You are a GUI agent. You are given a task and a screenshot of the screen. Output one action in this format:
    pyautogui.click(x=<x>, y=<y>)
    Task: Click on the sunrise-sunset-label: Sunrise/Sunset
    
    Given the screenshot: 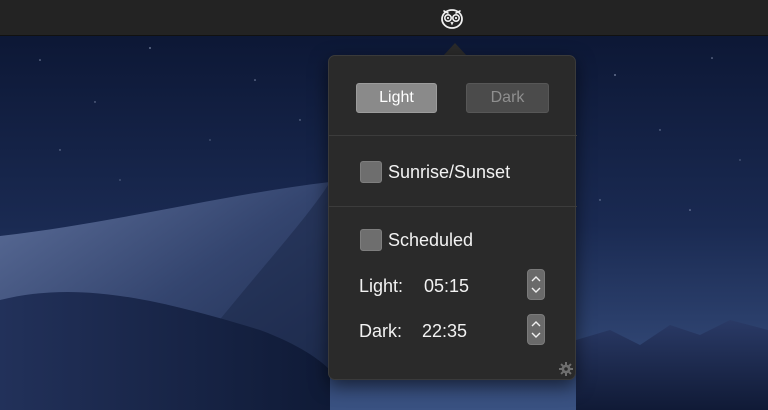 What is the action you would take?
    pyautogui.click(x=449, y=171)
    